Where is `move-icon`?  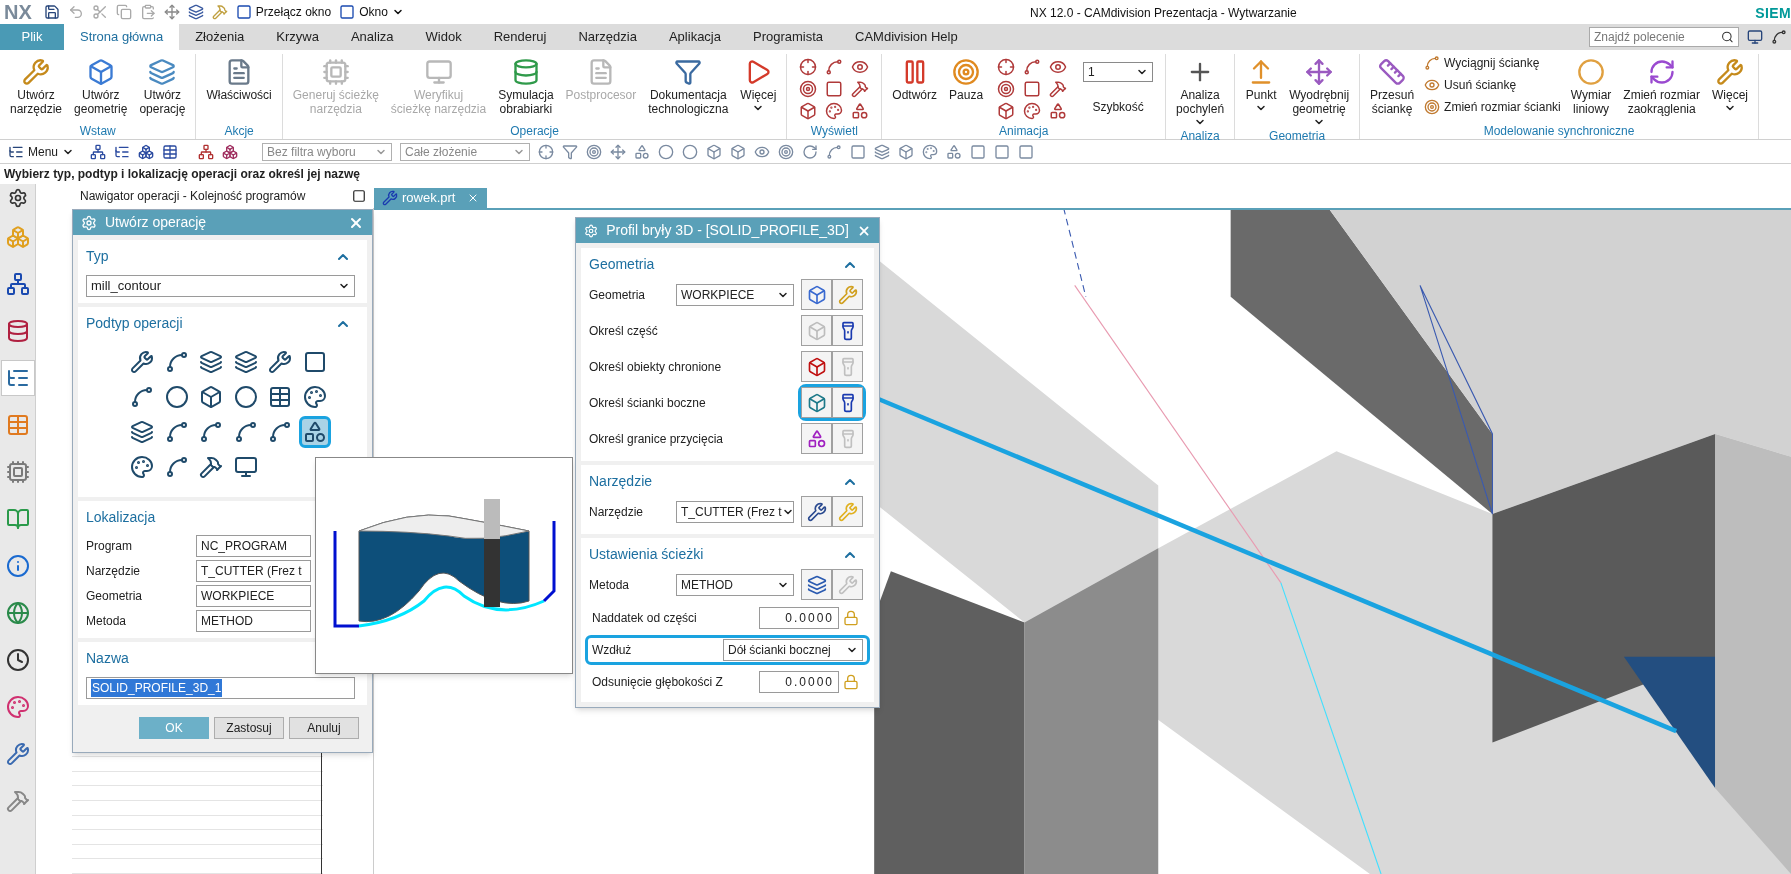
move-icon is located at coordinates (171, 12).